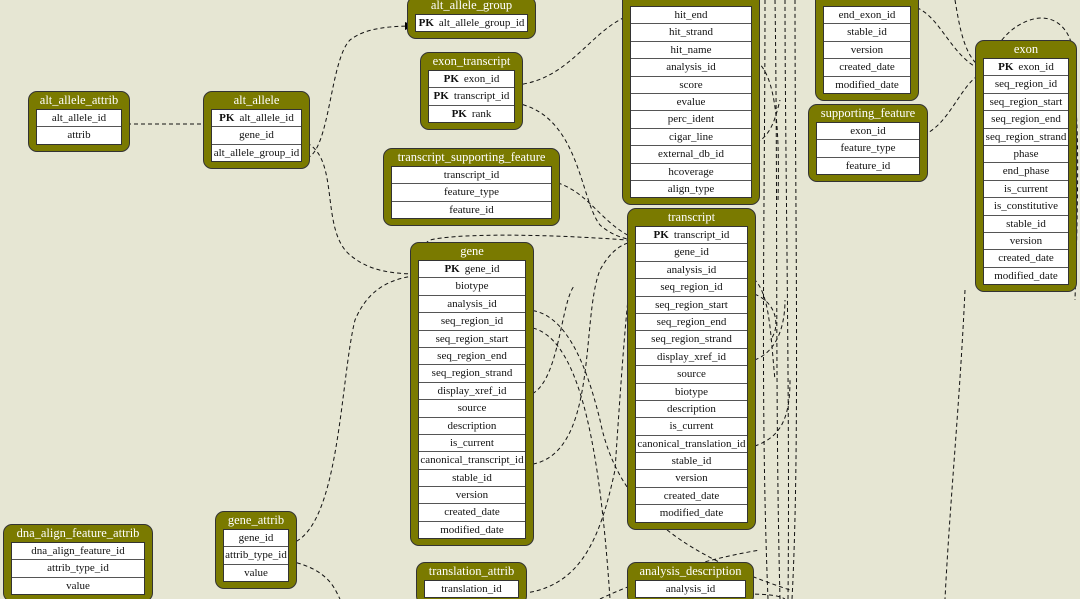 The image size is (1080, 599). I want to click on column-align-type: align_type, so click(691, 188).